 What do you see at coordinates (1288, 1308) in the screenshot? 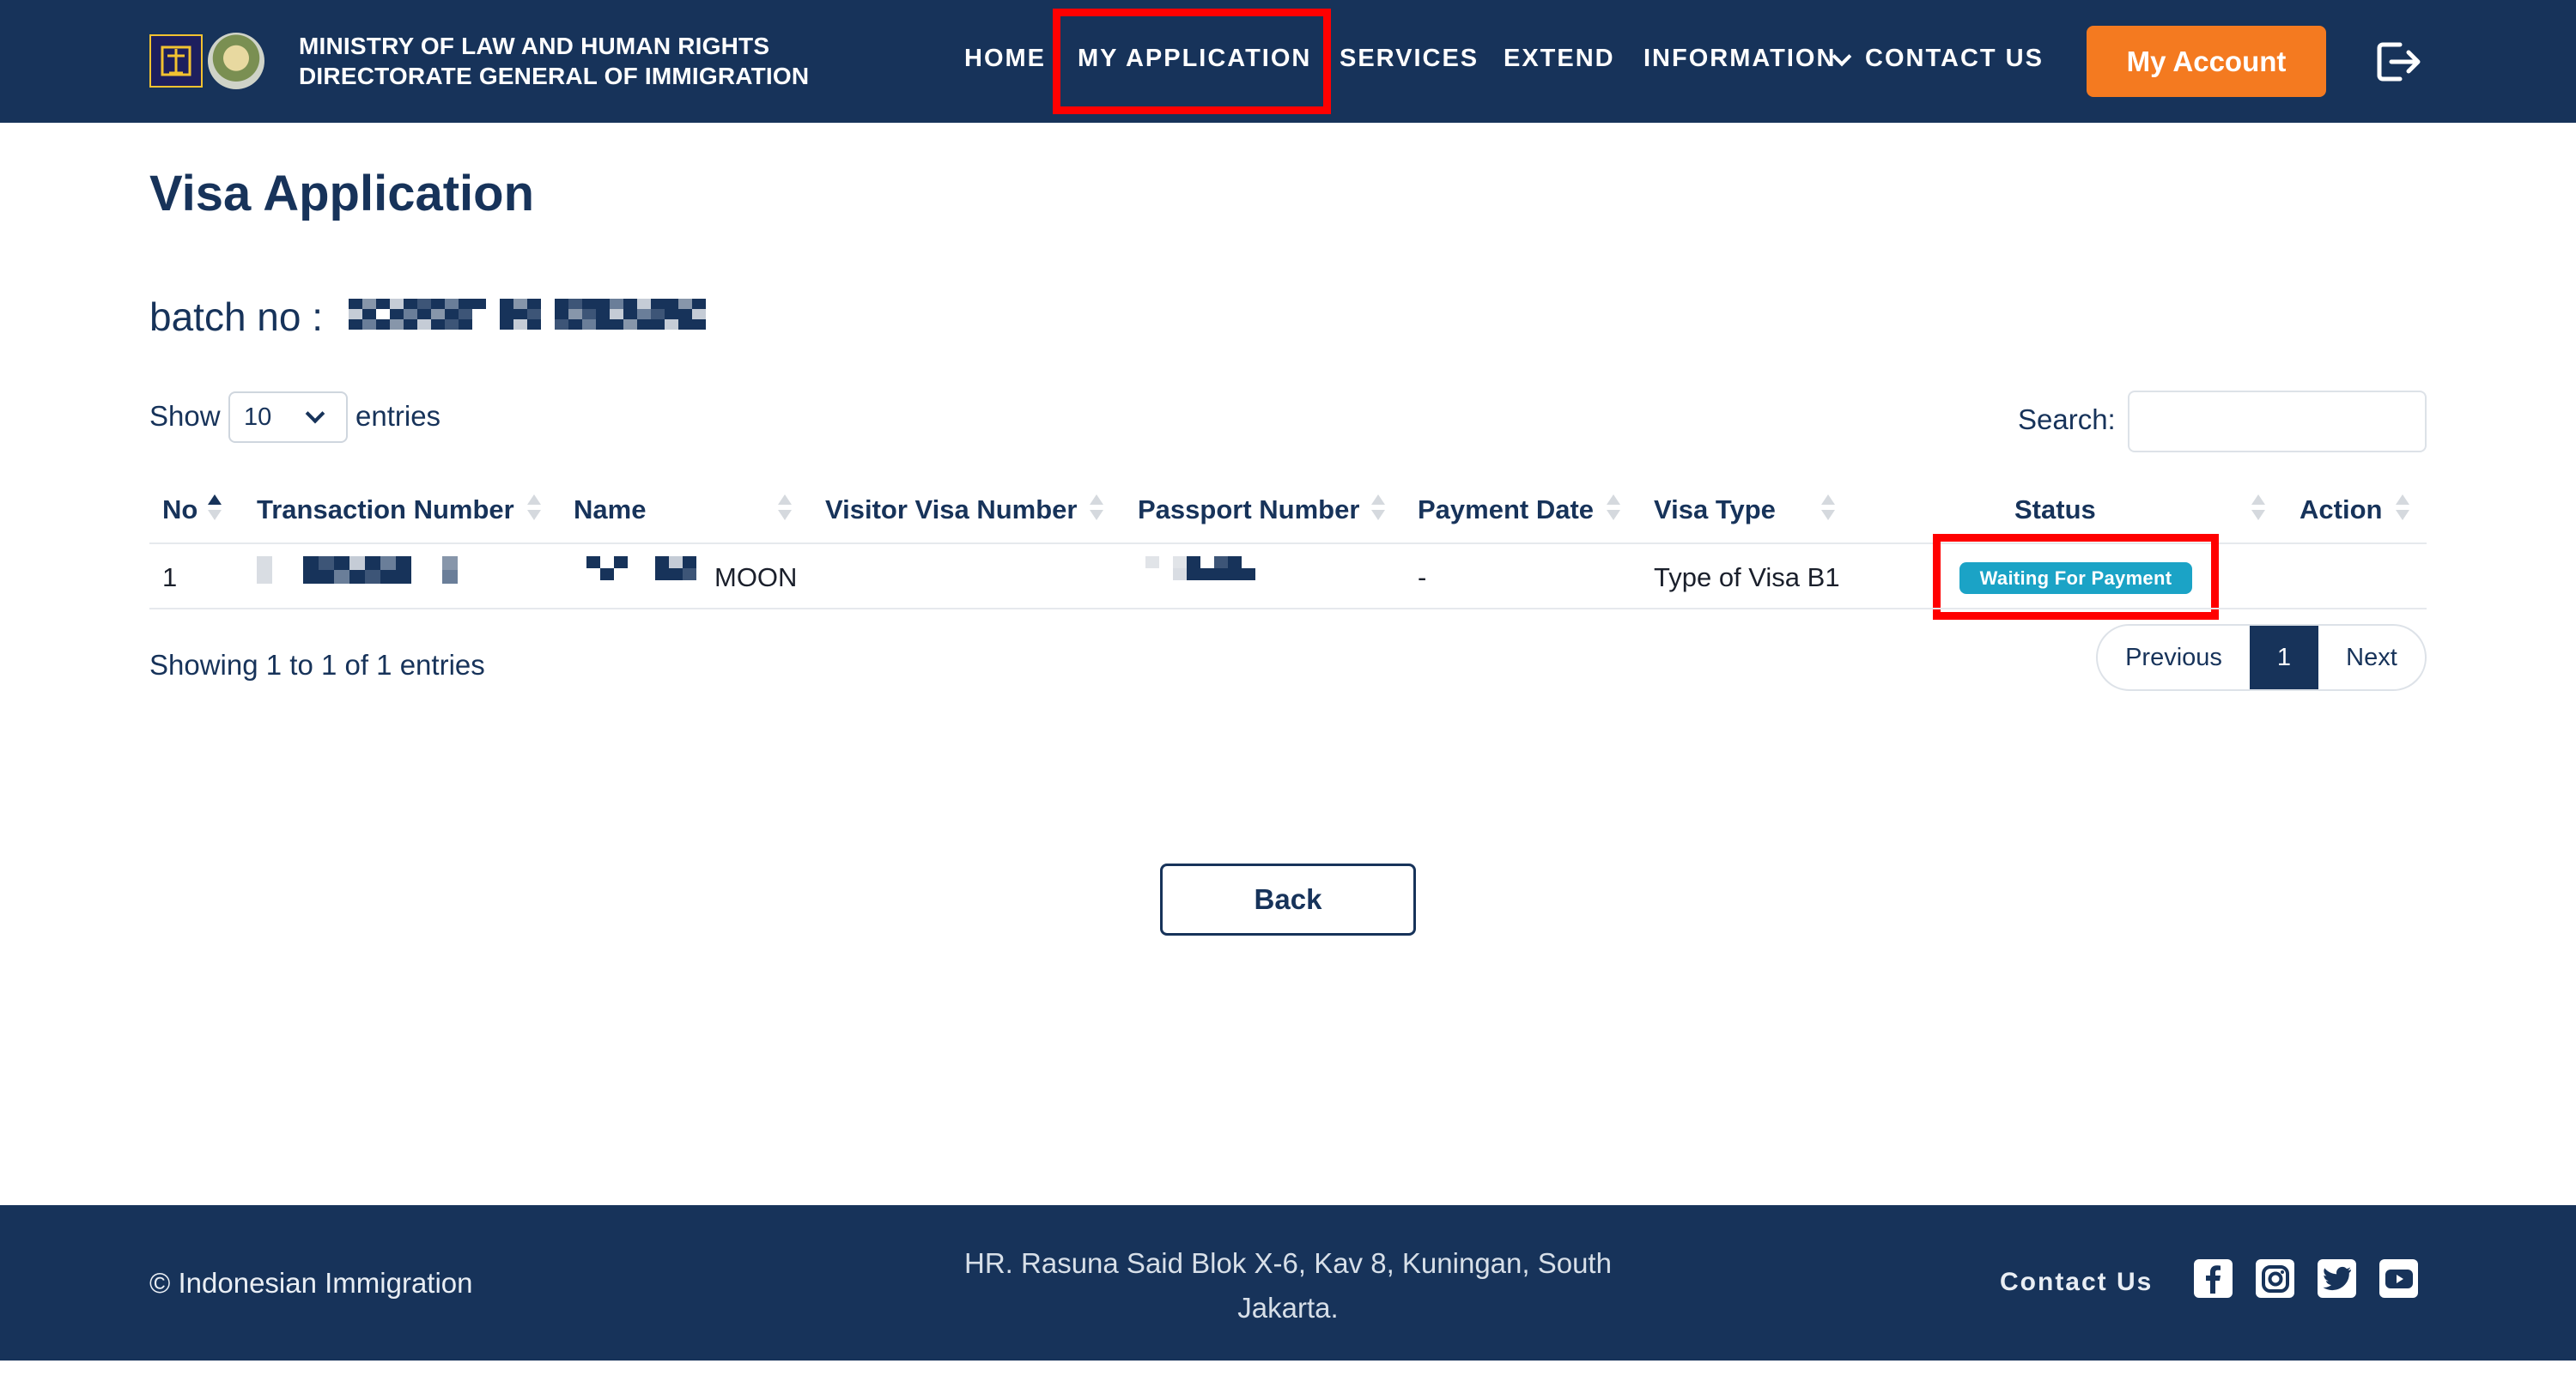
I see `address-line2: Jakarta.` at bounding box center [1288, 1308].